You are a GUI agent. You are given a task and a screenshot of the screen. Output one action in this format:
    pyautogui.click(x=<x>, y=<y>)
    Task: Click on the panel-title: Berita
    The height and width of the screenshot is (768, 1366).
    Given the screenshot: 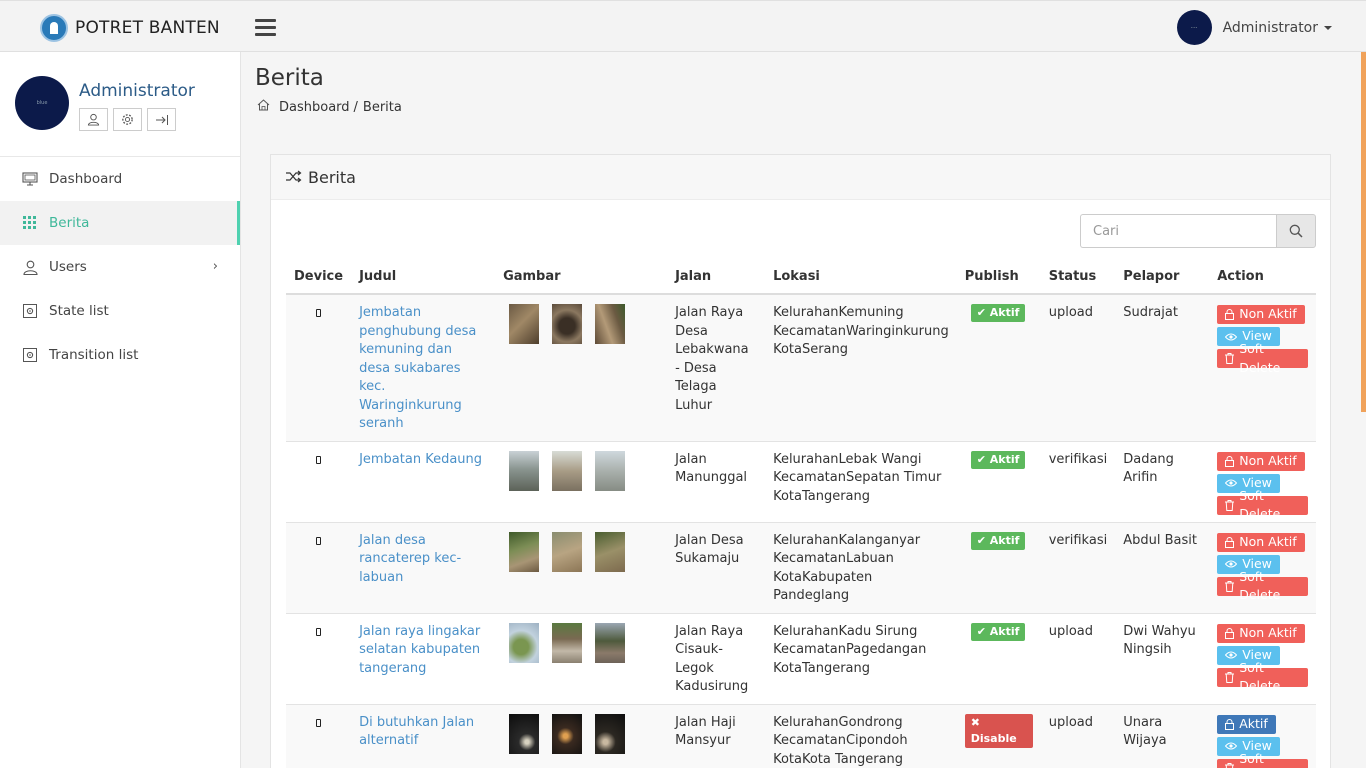 What is the action you would take?
    pyautogui.click(x=332, y=177)
    